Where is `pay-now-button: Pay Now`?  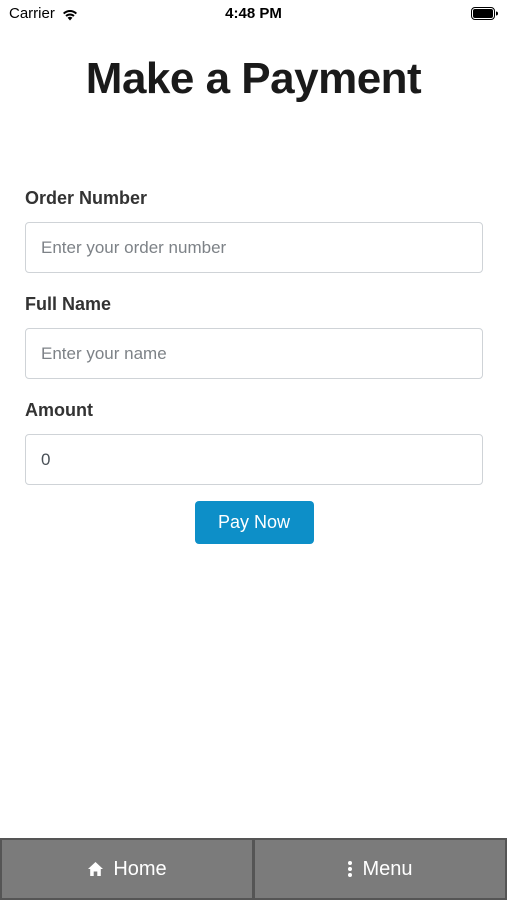
pay-now-button: Pay Now is located at coordinates (254, 522).